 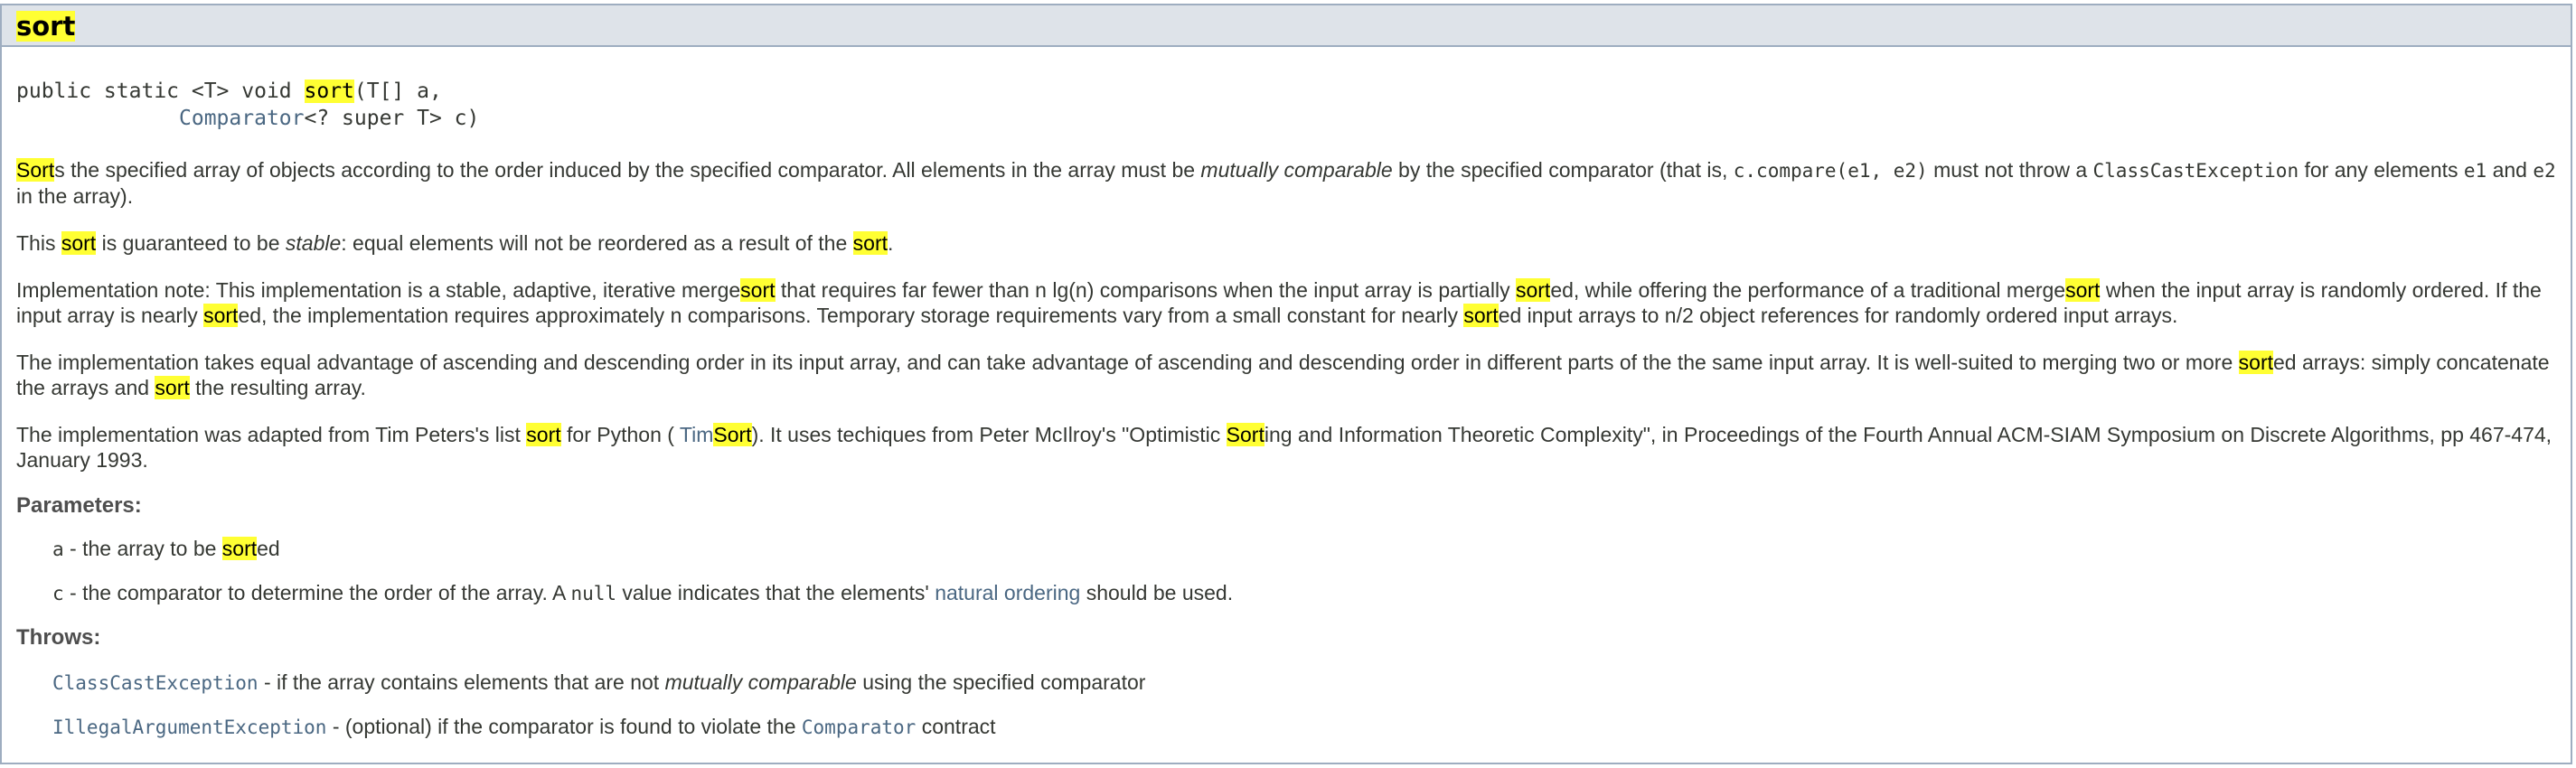 What do you see at coordinates (2545, 171) in the screenshot?
I see `code-snippet: e2` at bounding box center [2545, 171].